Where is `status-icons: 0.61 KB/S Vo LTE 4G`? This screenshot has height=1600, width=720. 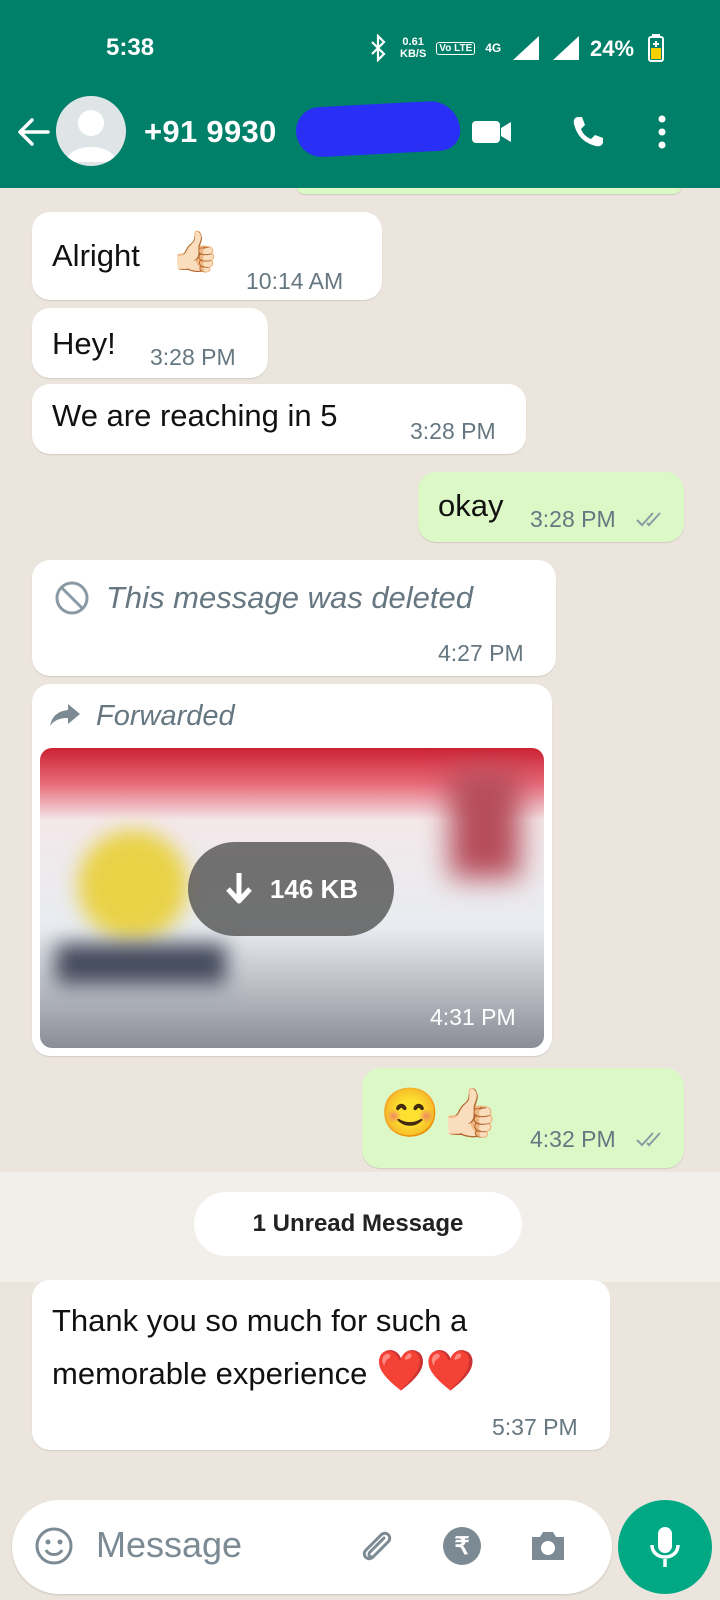
status-icons: 0.61 KB/S Vo LTE 4G is located at coordinates (474, 48).